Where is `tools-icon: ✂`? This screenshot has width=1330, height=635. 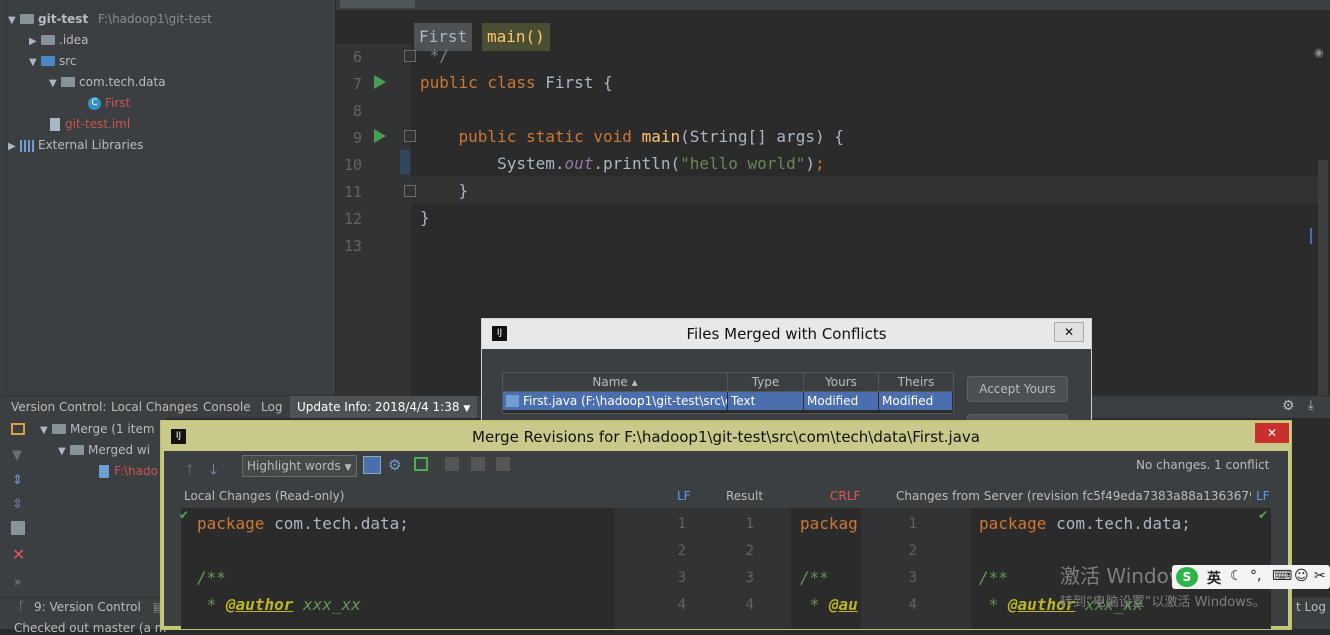 tools-icon: ✂ is located at coordinates (1320, 576).